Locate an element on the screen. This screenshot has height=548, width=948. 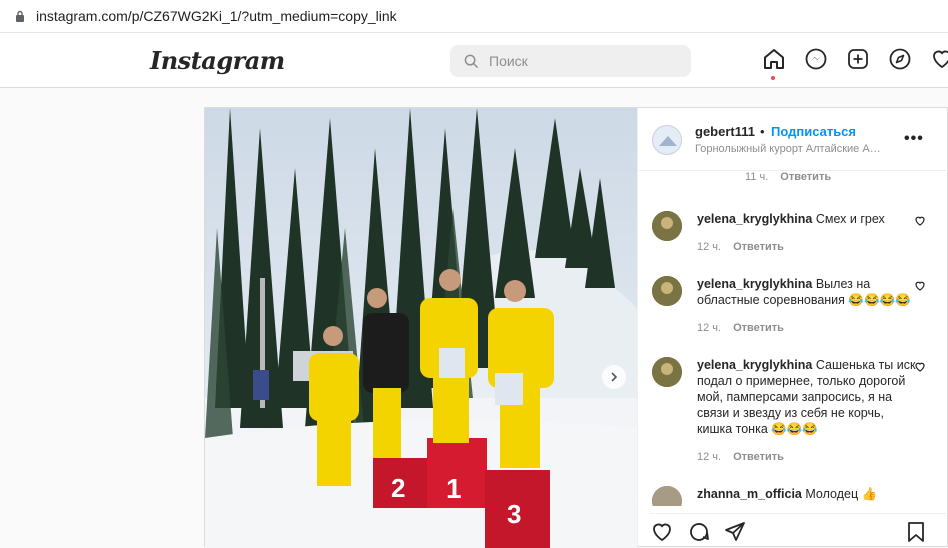
search-input is located at coordinates (584, 61).